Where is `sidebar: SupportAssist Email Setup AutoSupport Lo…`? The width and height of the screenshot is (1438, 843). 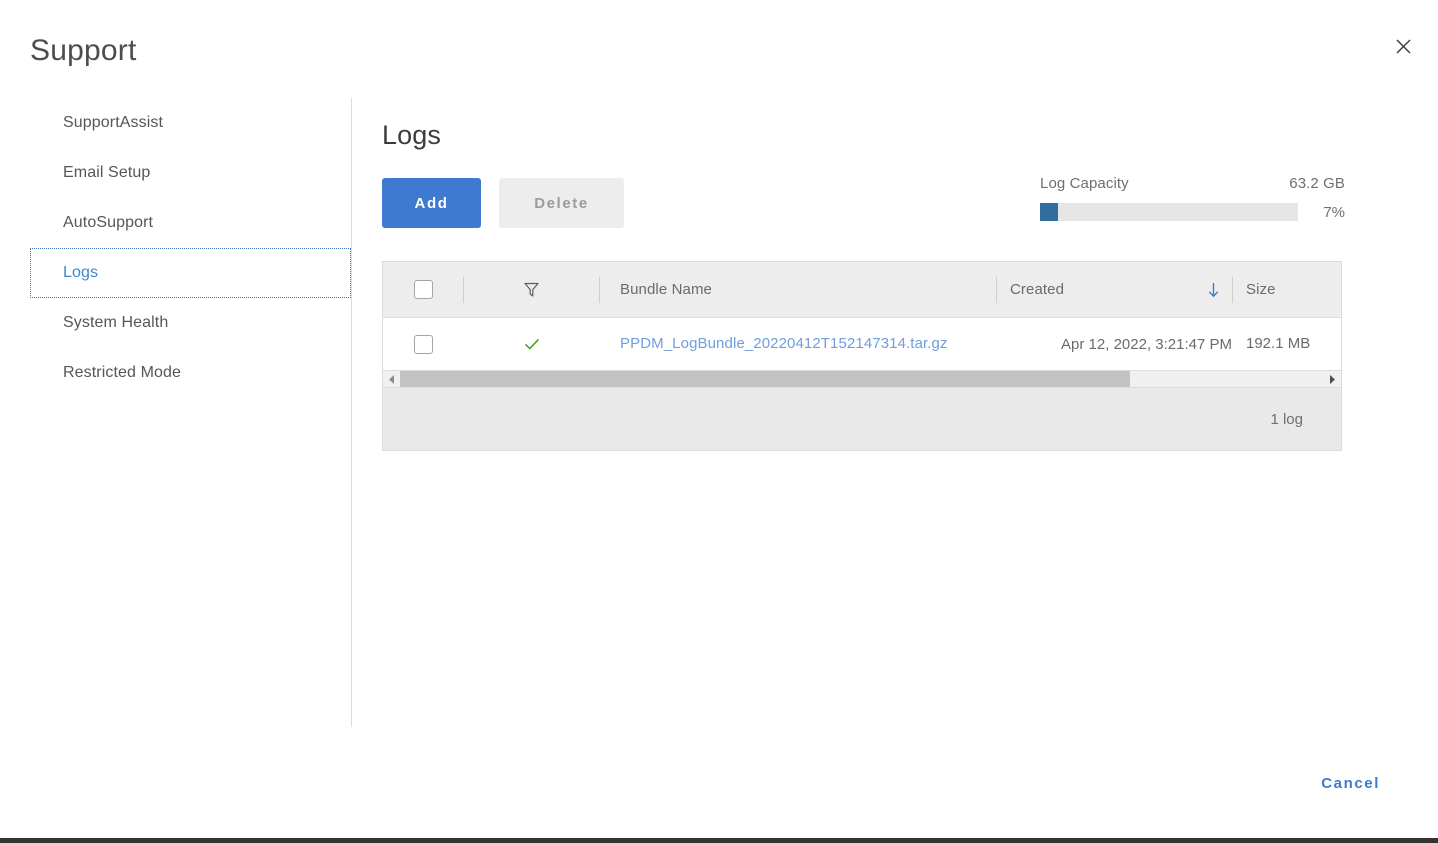
sidebar: SupportAssist Email Setup AutoSupport Lo… is located at coordinates (190, 248).